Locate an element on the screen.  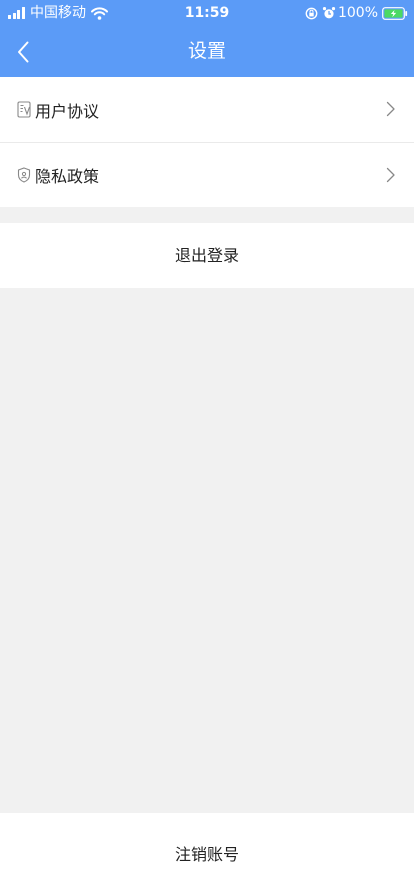
user-agreement-label: 用户协议 is located at coordinates (67, 111).